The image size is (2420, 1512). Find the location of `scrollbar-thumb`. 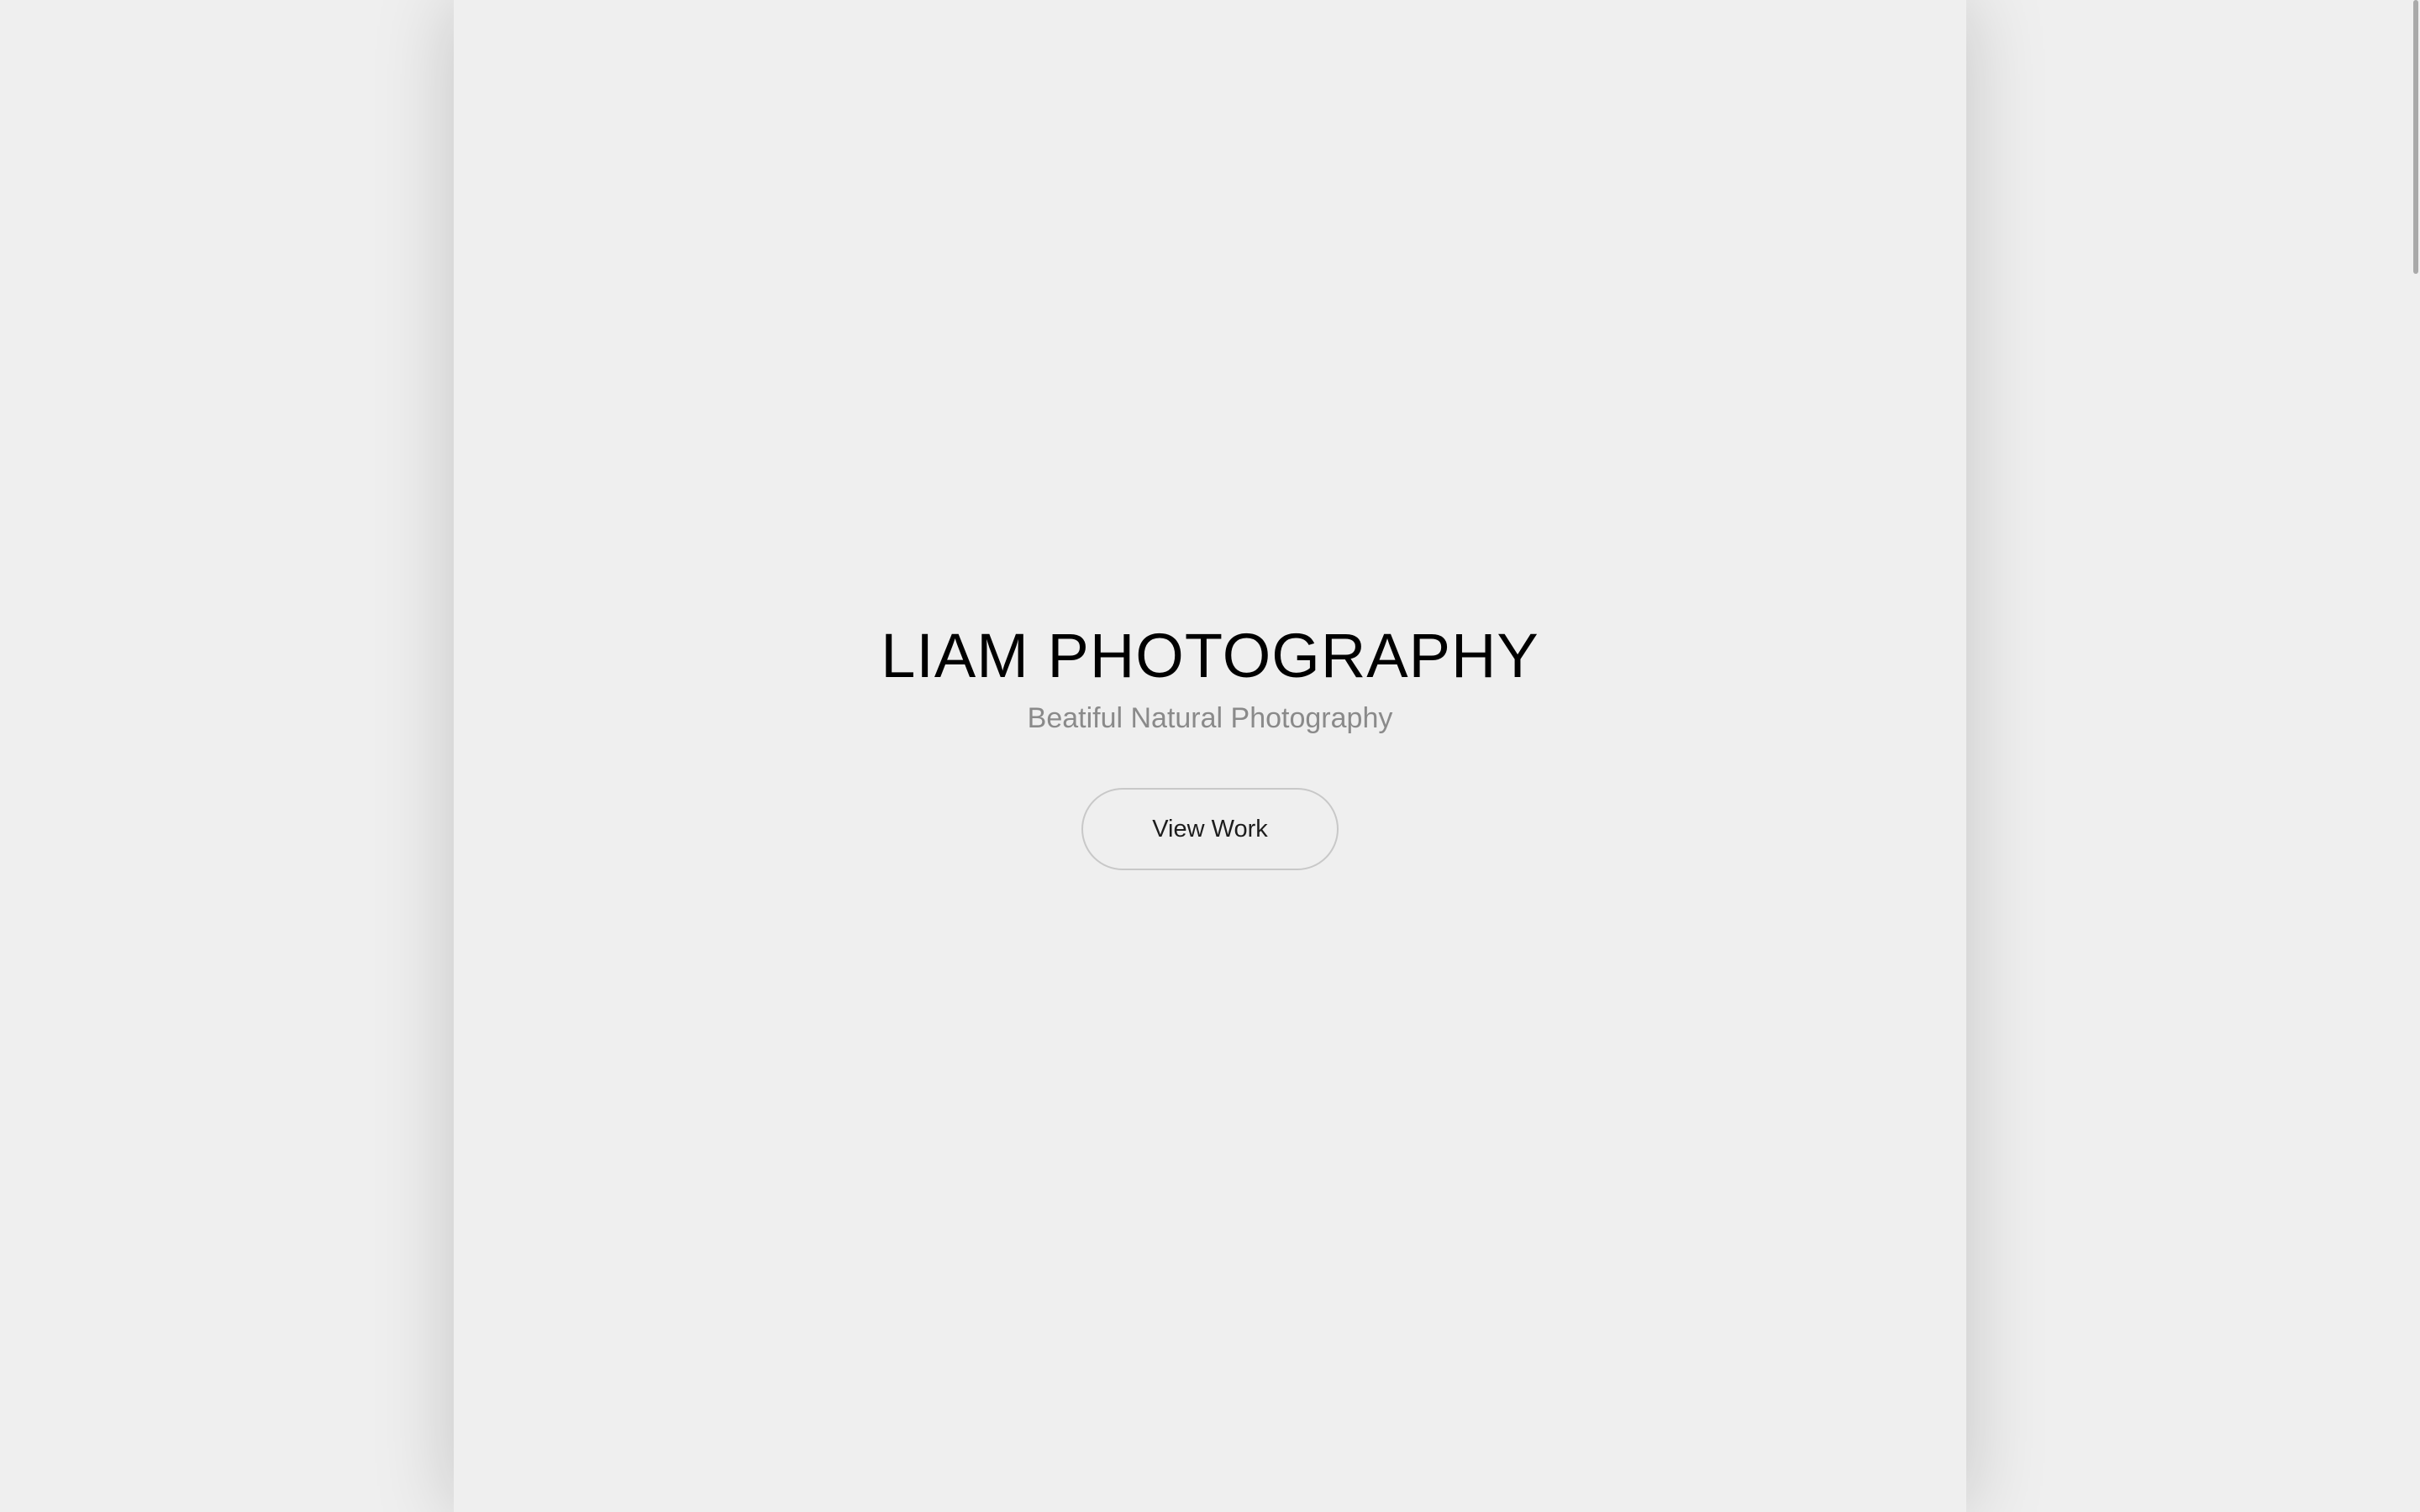

scrollbar-thumb is located at coordinates (2415, 137).